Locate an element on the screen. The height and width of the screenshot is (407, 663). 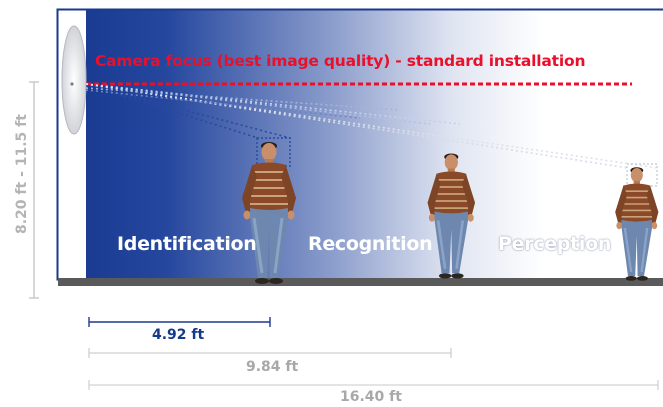
zone-label-recognition: Recognition is located at coordinates (370, 244).